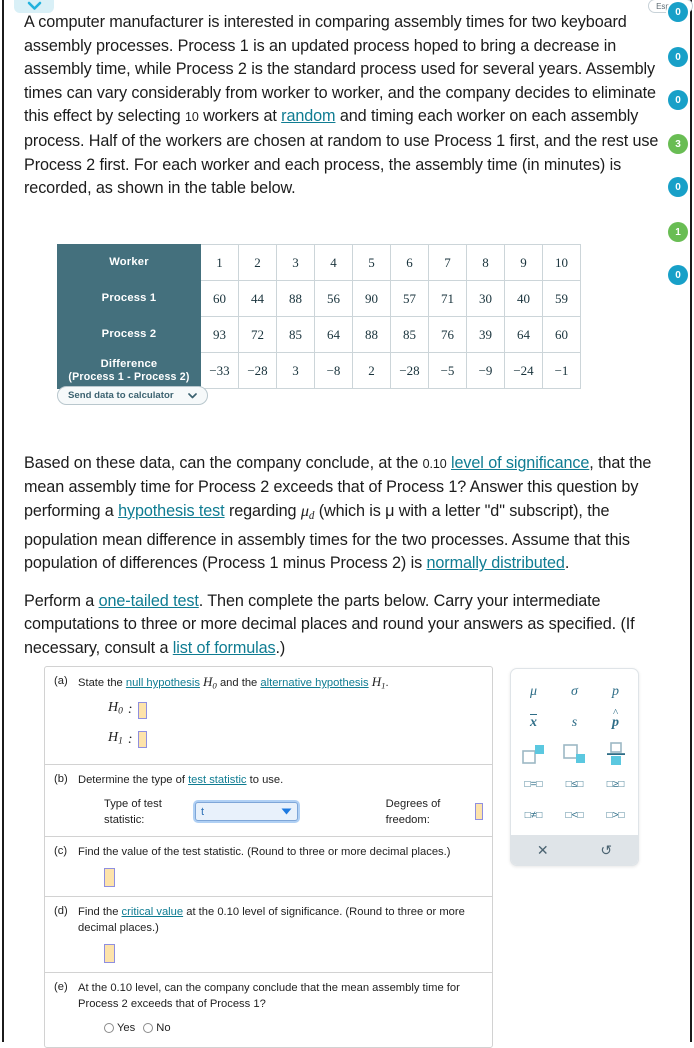 The image size is (694, 1048). Describe the element at coordinates (574, 815) in the screenshot. I see `less-than-key: □<□` at that location.